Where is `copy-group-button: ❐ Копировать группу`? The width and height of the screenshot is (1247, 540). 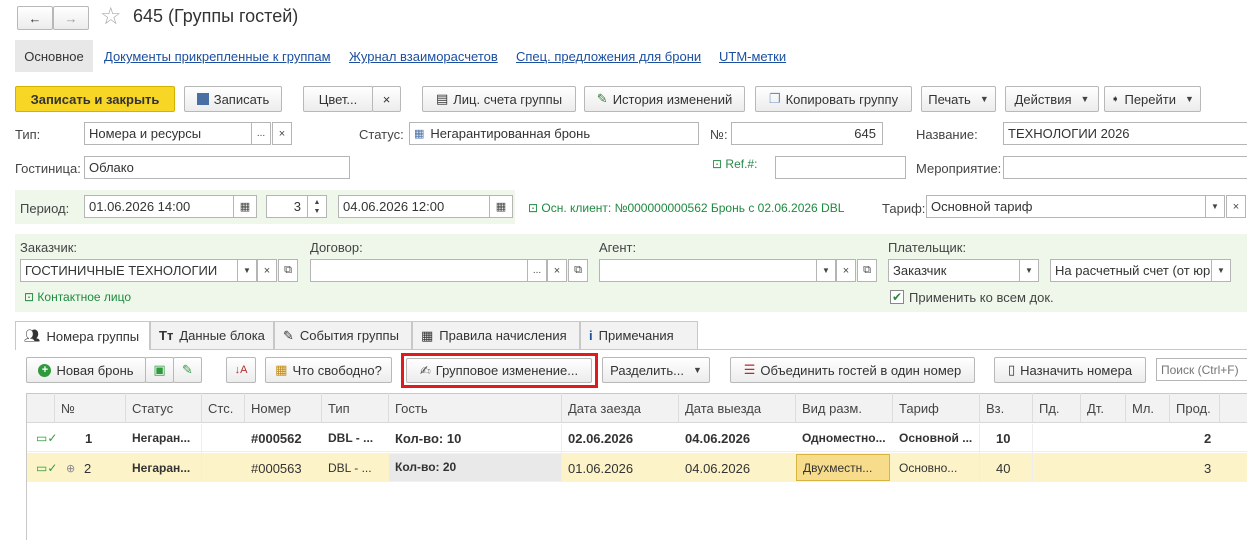 copy-group-button: ❐ Копировать группу is located at coordinates (833, 99).